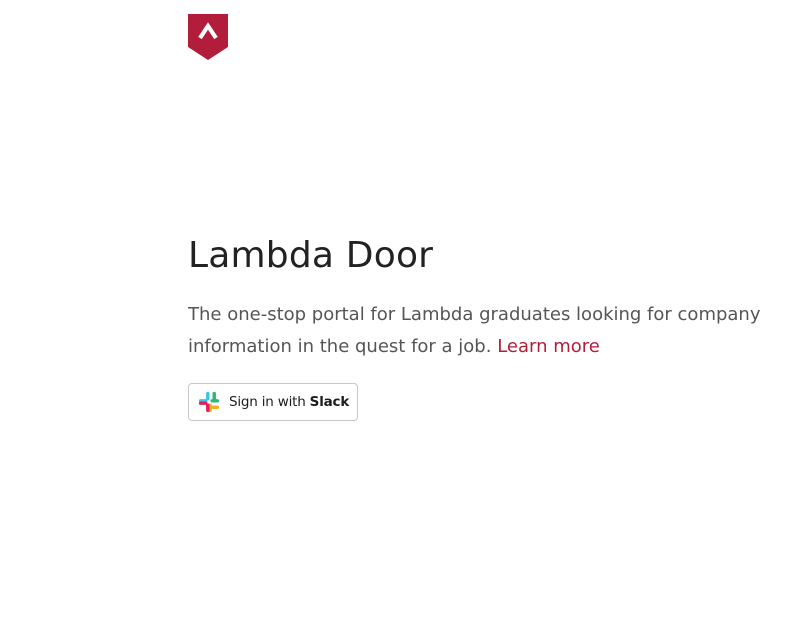  Describe the element at coordinates (208, 37) in the screenshot. I see `lambda-shield-logo-icon` at that location.